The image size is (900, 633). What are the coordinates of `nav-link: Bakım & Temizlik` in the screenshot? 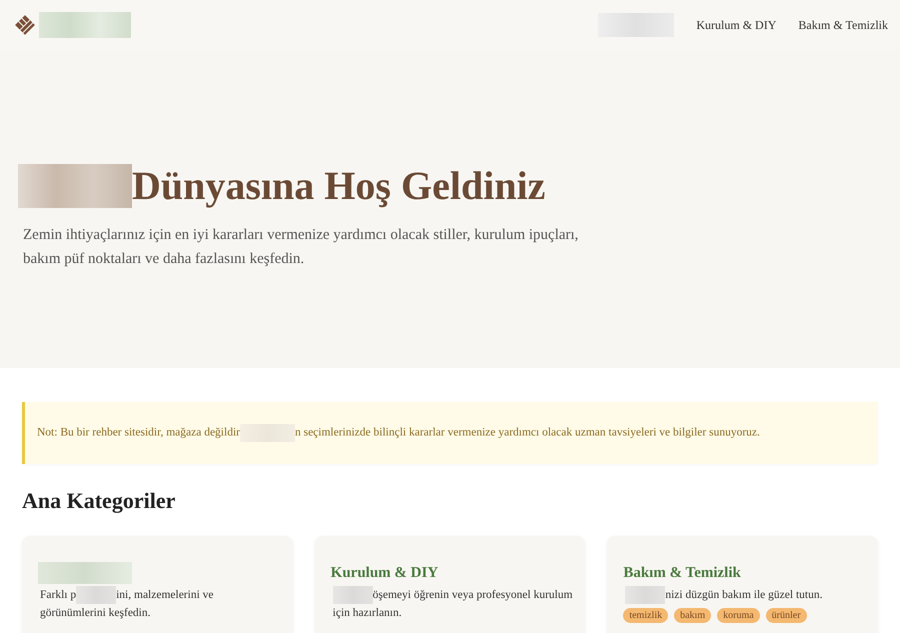 It's located at (843, 25).